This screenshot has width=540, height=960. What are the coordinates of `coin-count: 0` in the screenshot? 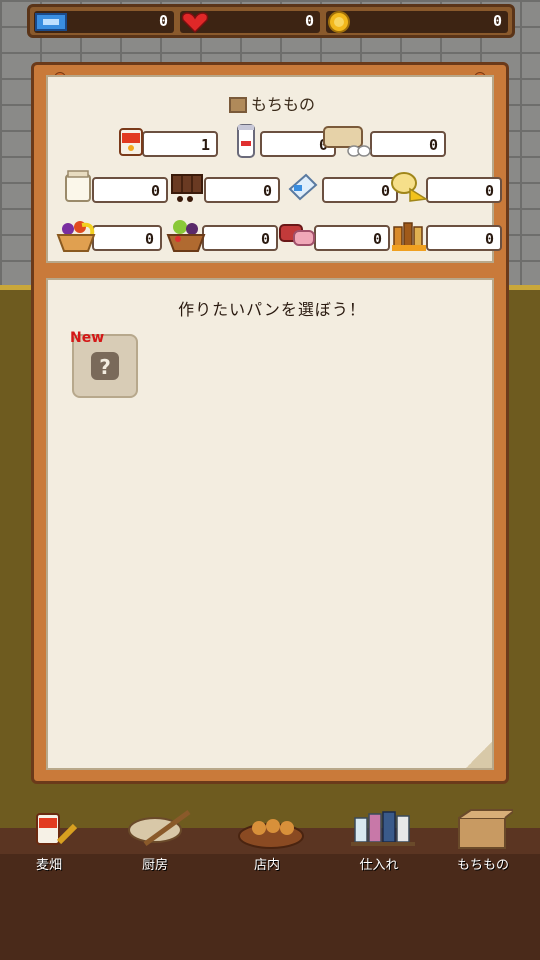 It's located at (497, 21).